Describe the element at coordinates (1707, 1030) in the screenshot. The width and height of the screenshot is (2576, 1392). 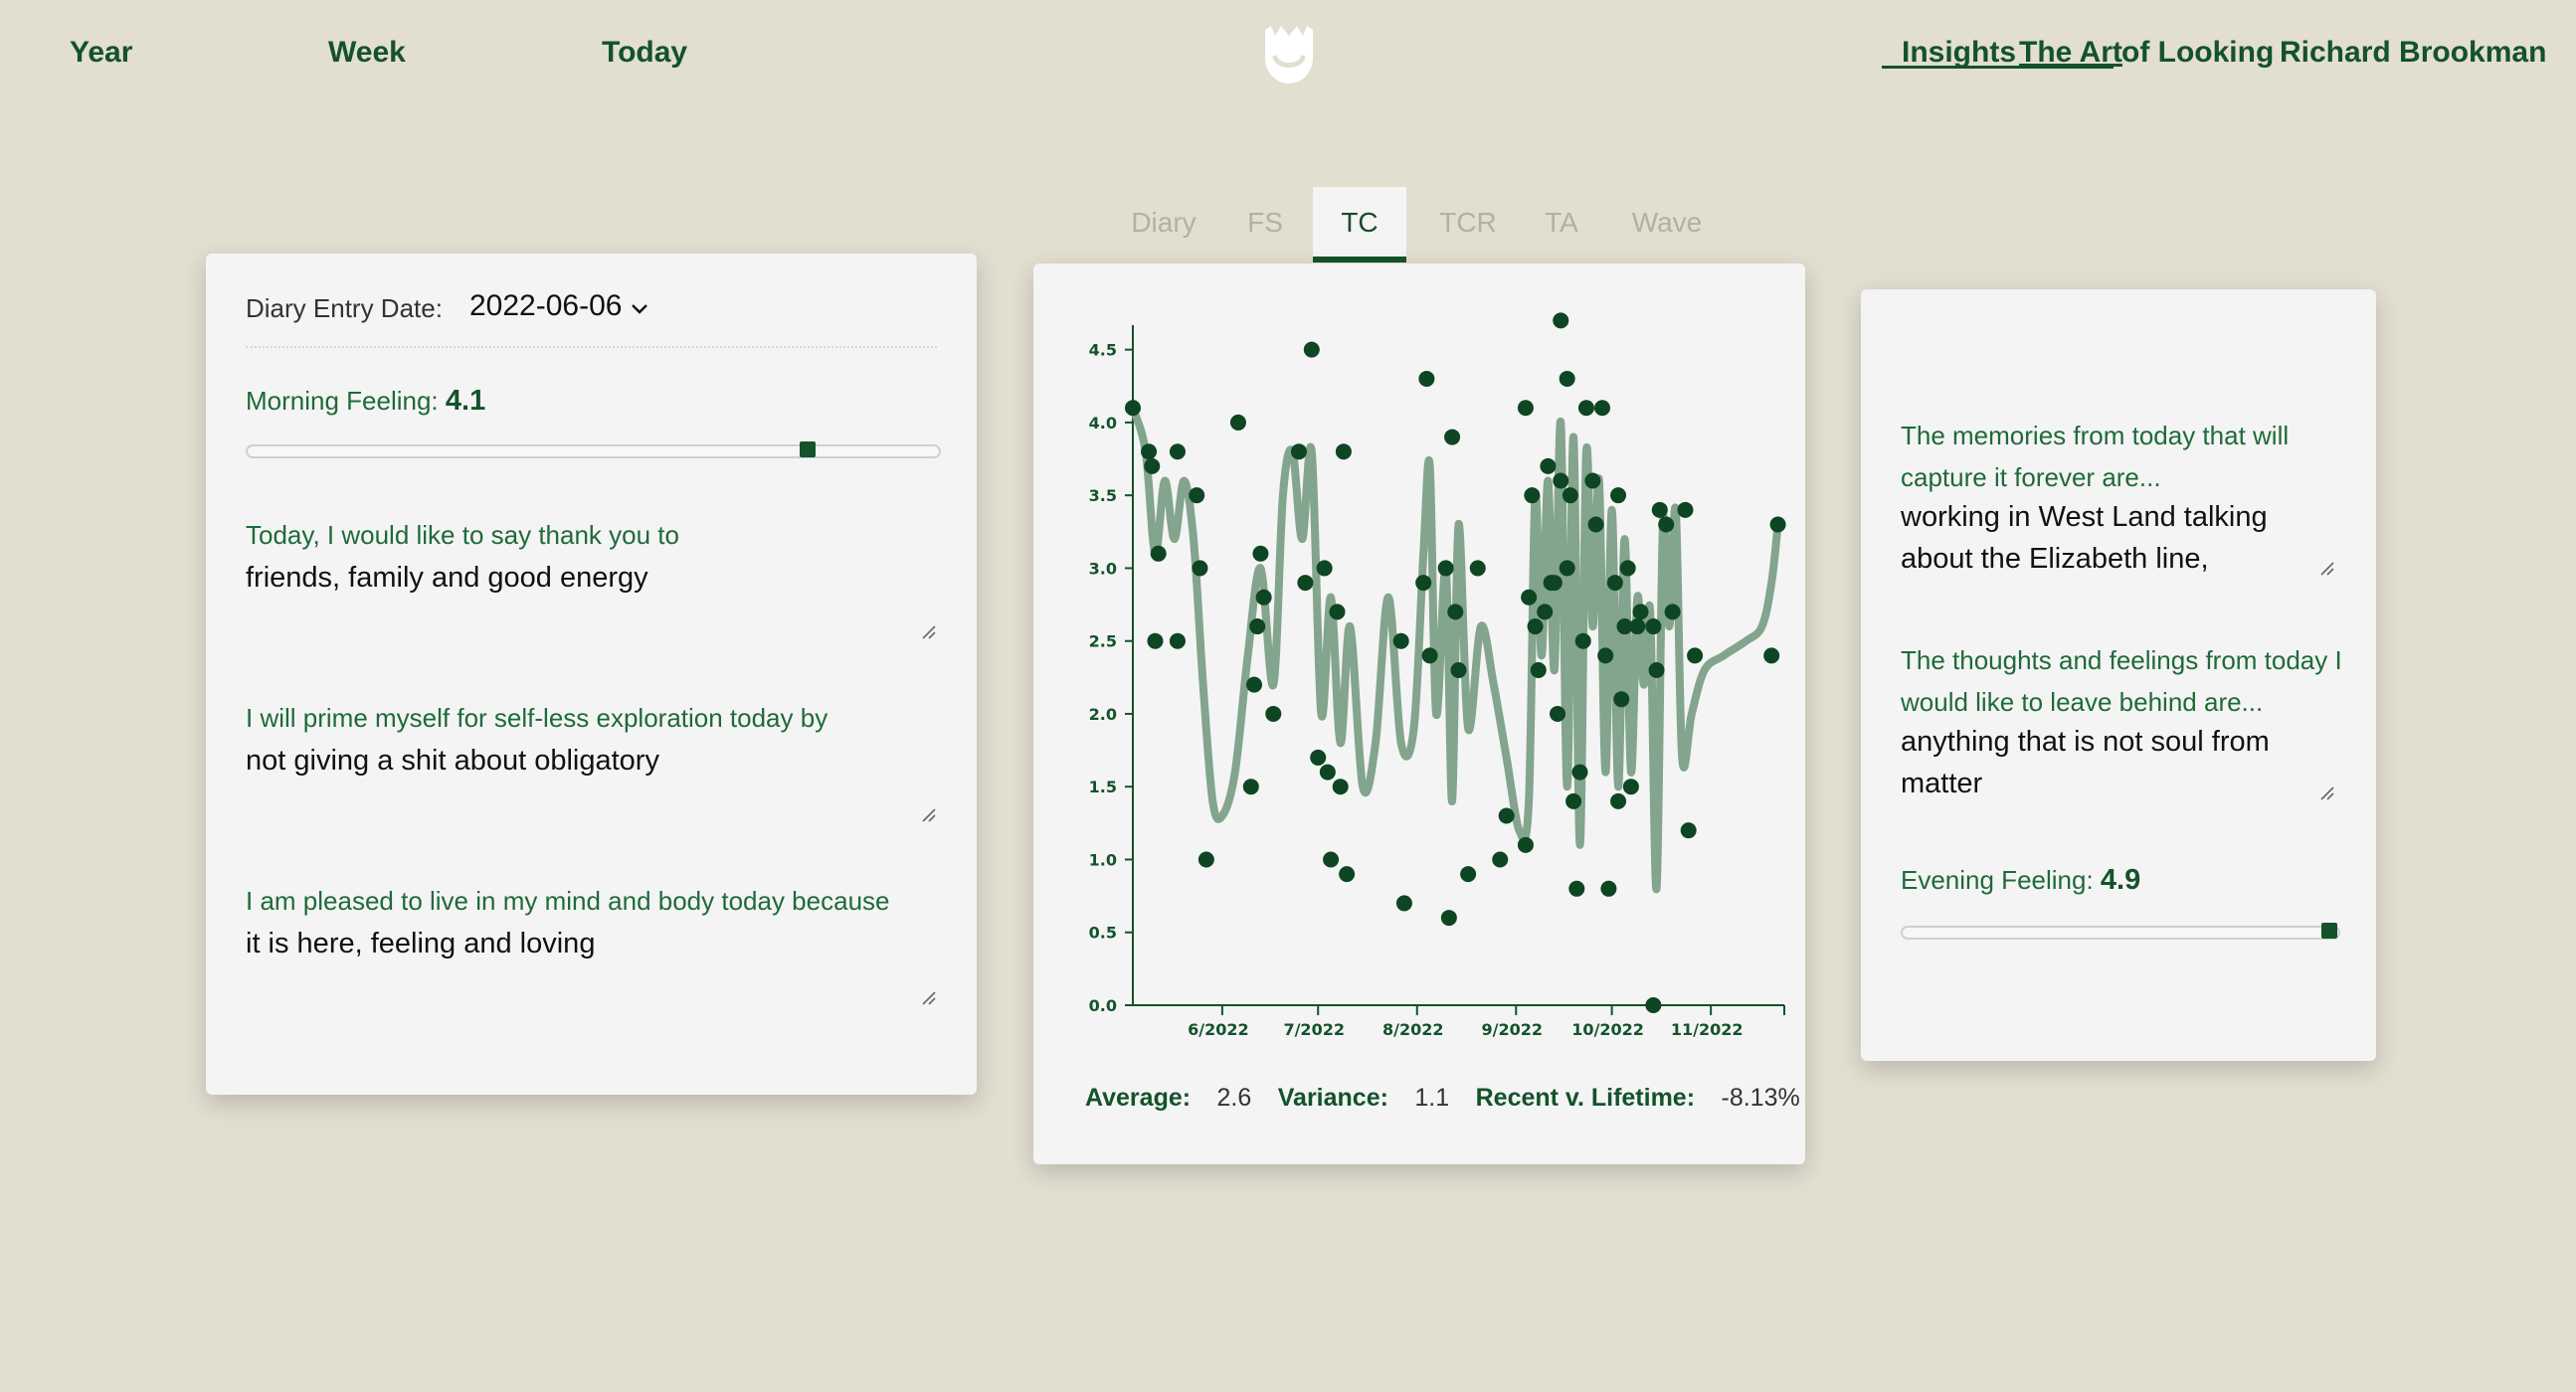
I see `x-tick-label: 11/2022` at that location.